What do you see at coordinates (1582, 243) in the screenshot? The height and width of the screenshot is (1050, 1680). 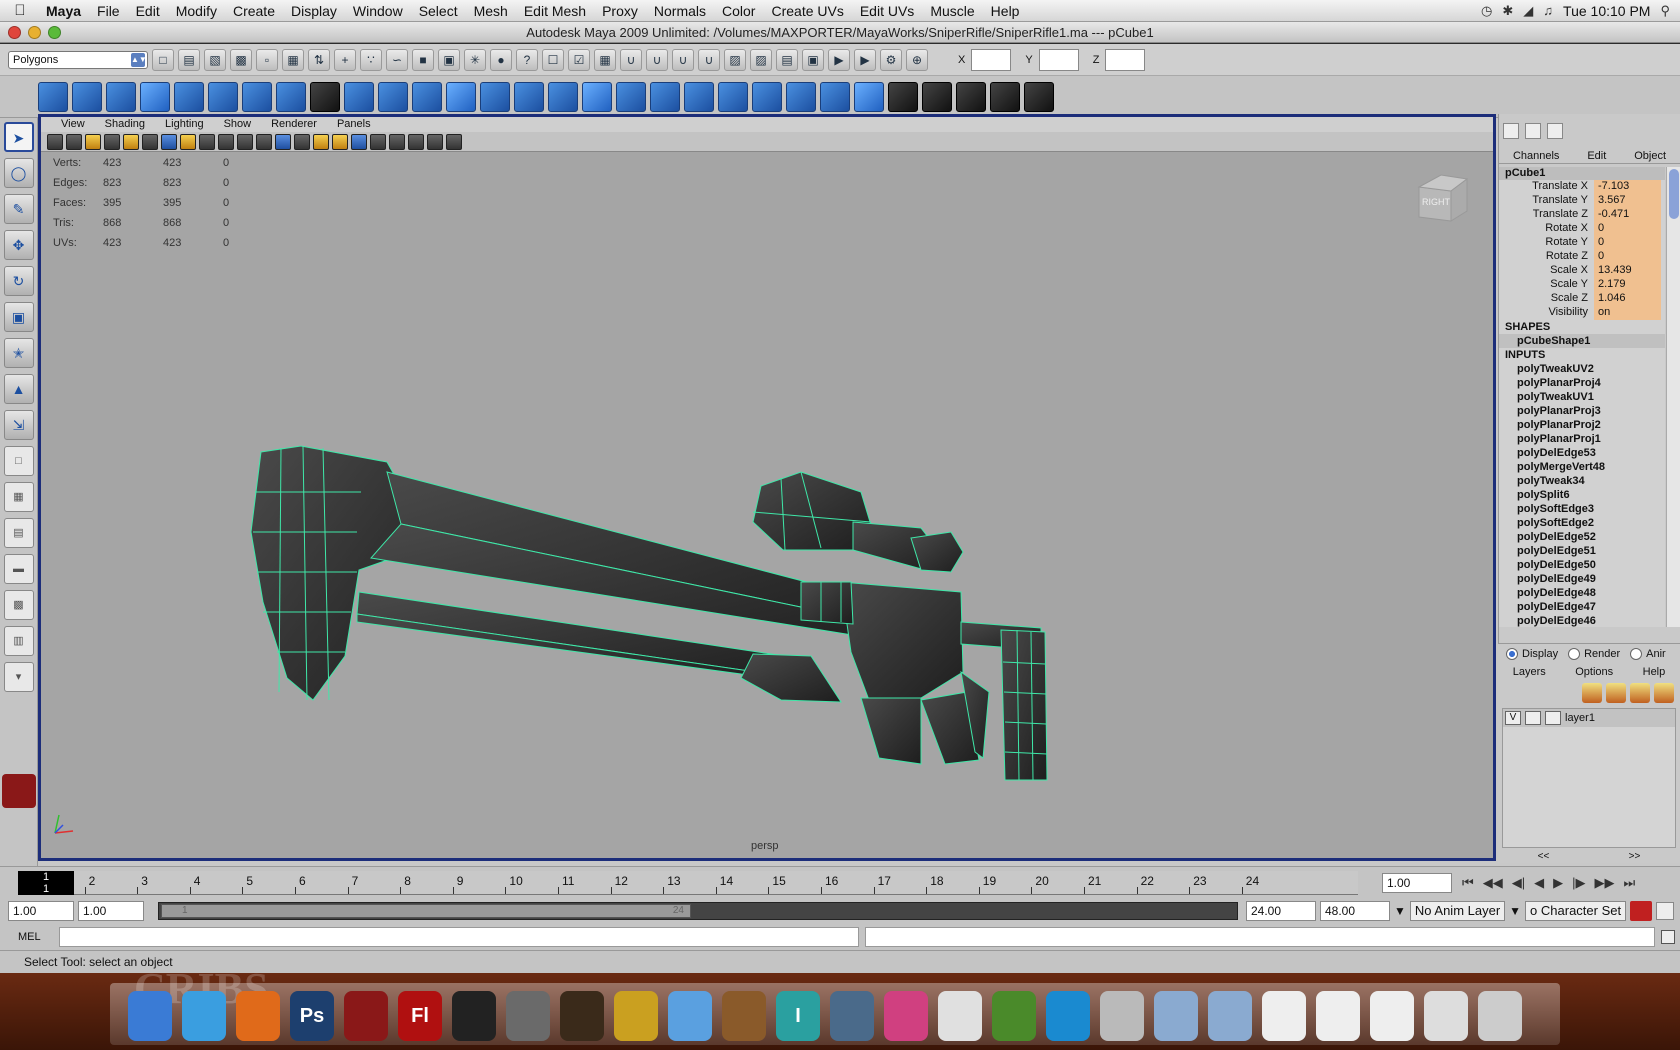 I see `attr-row: Rotate Y 0` at bounding box center [1582, 243].